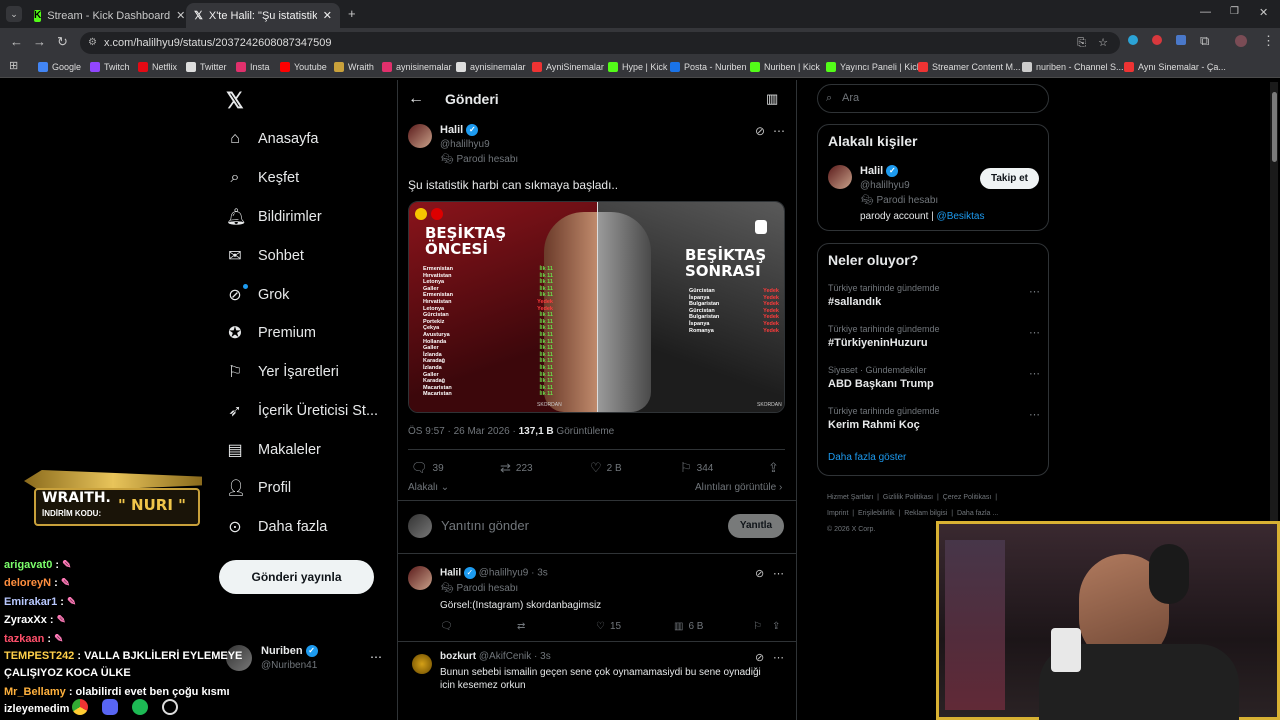 The image size is (1280, 720). What do you see at coordinates (1205, 12) in the screenshot?
I see `minimize-icon: —` at bounding box center [1205, 12].